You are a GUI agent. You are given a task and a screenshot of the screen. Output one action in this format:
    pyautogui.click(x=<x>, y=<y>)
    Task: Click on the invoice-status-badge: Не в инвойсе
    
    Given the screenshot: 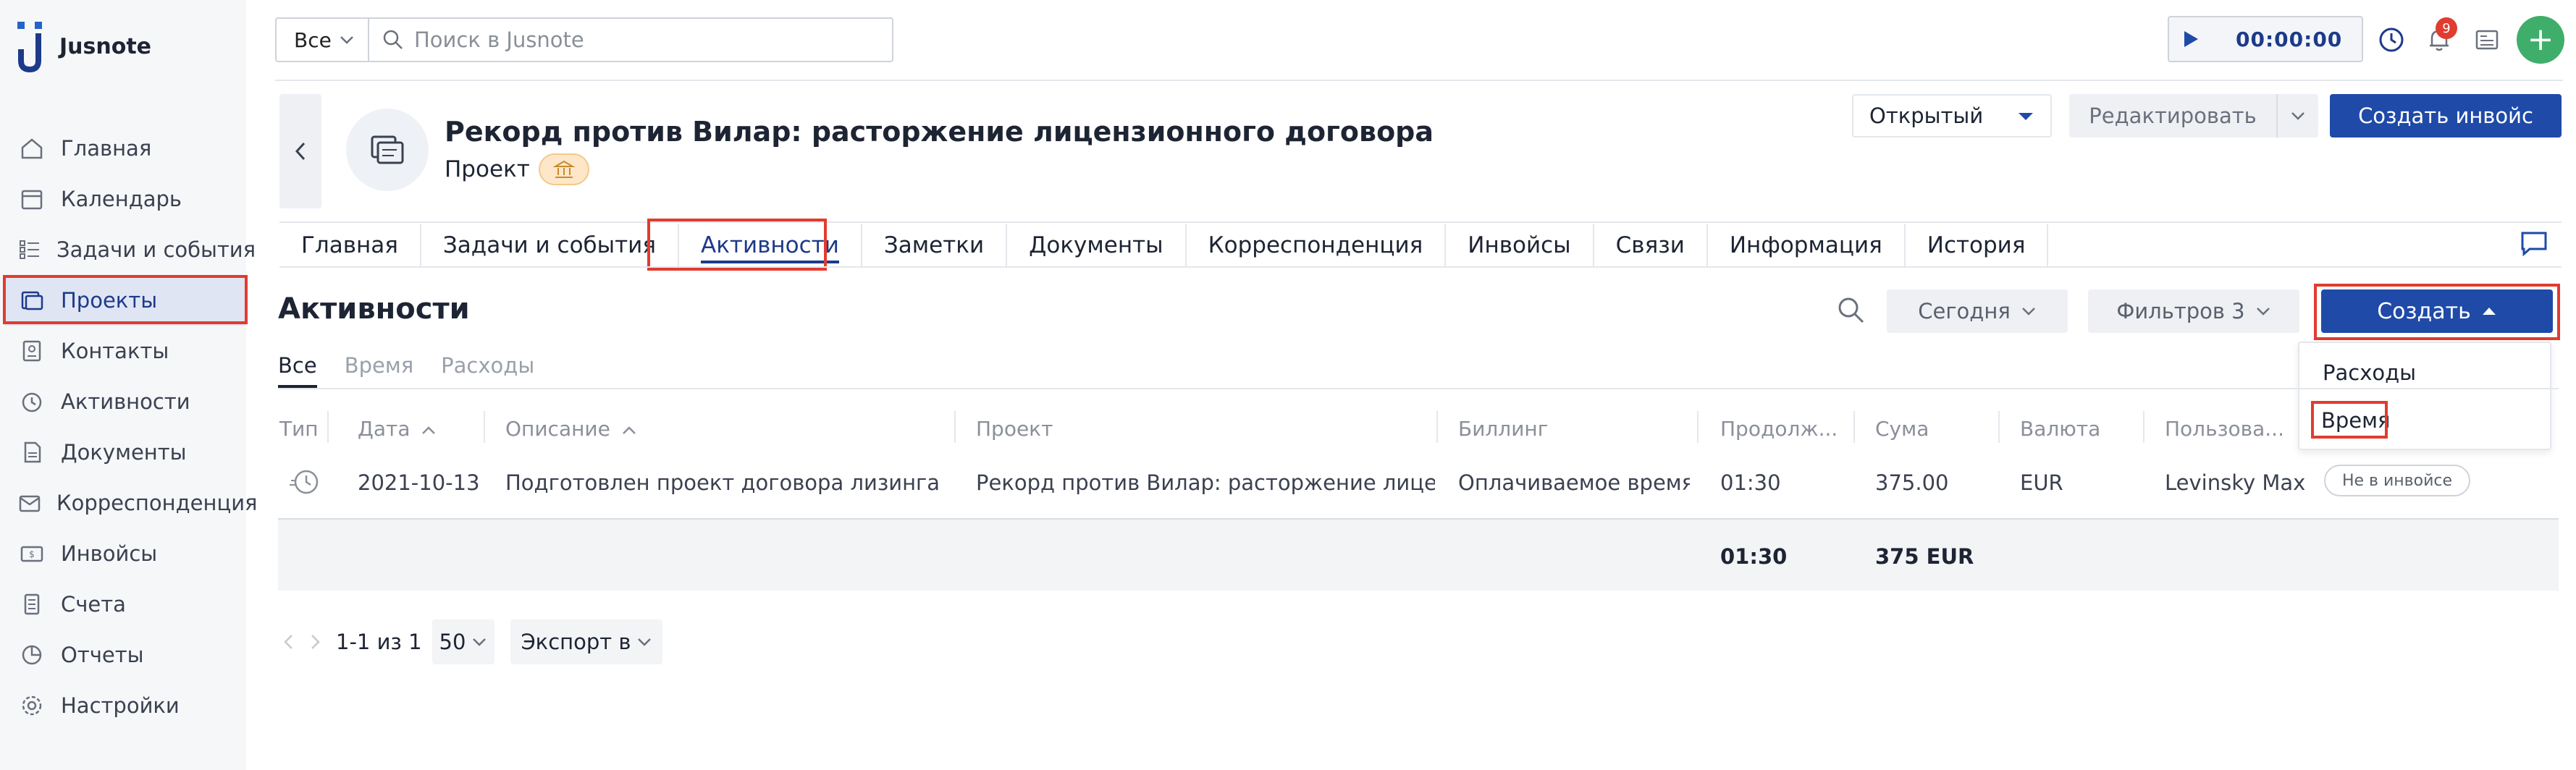 What is the action you would take?
    pyautogui.click(x=2397, y=481)
    